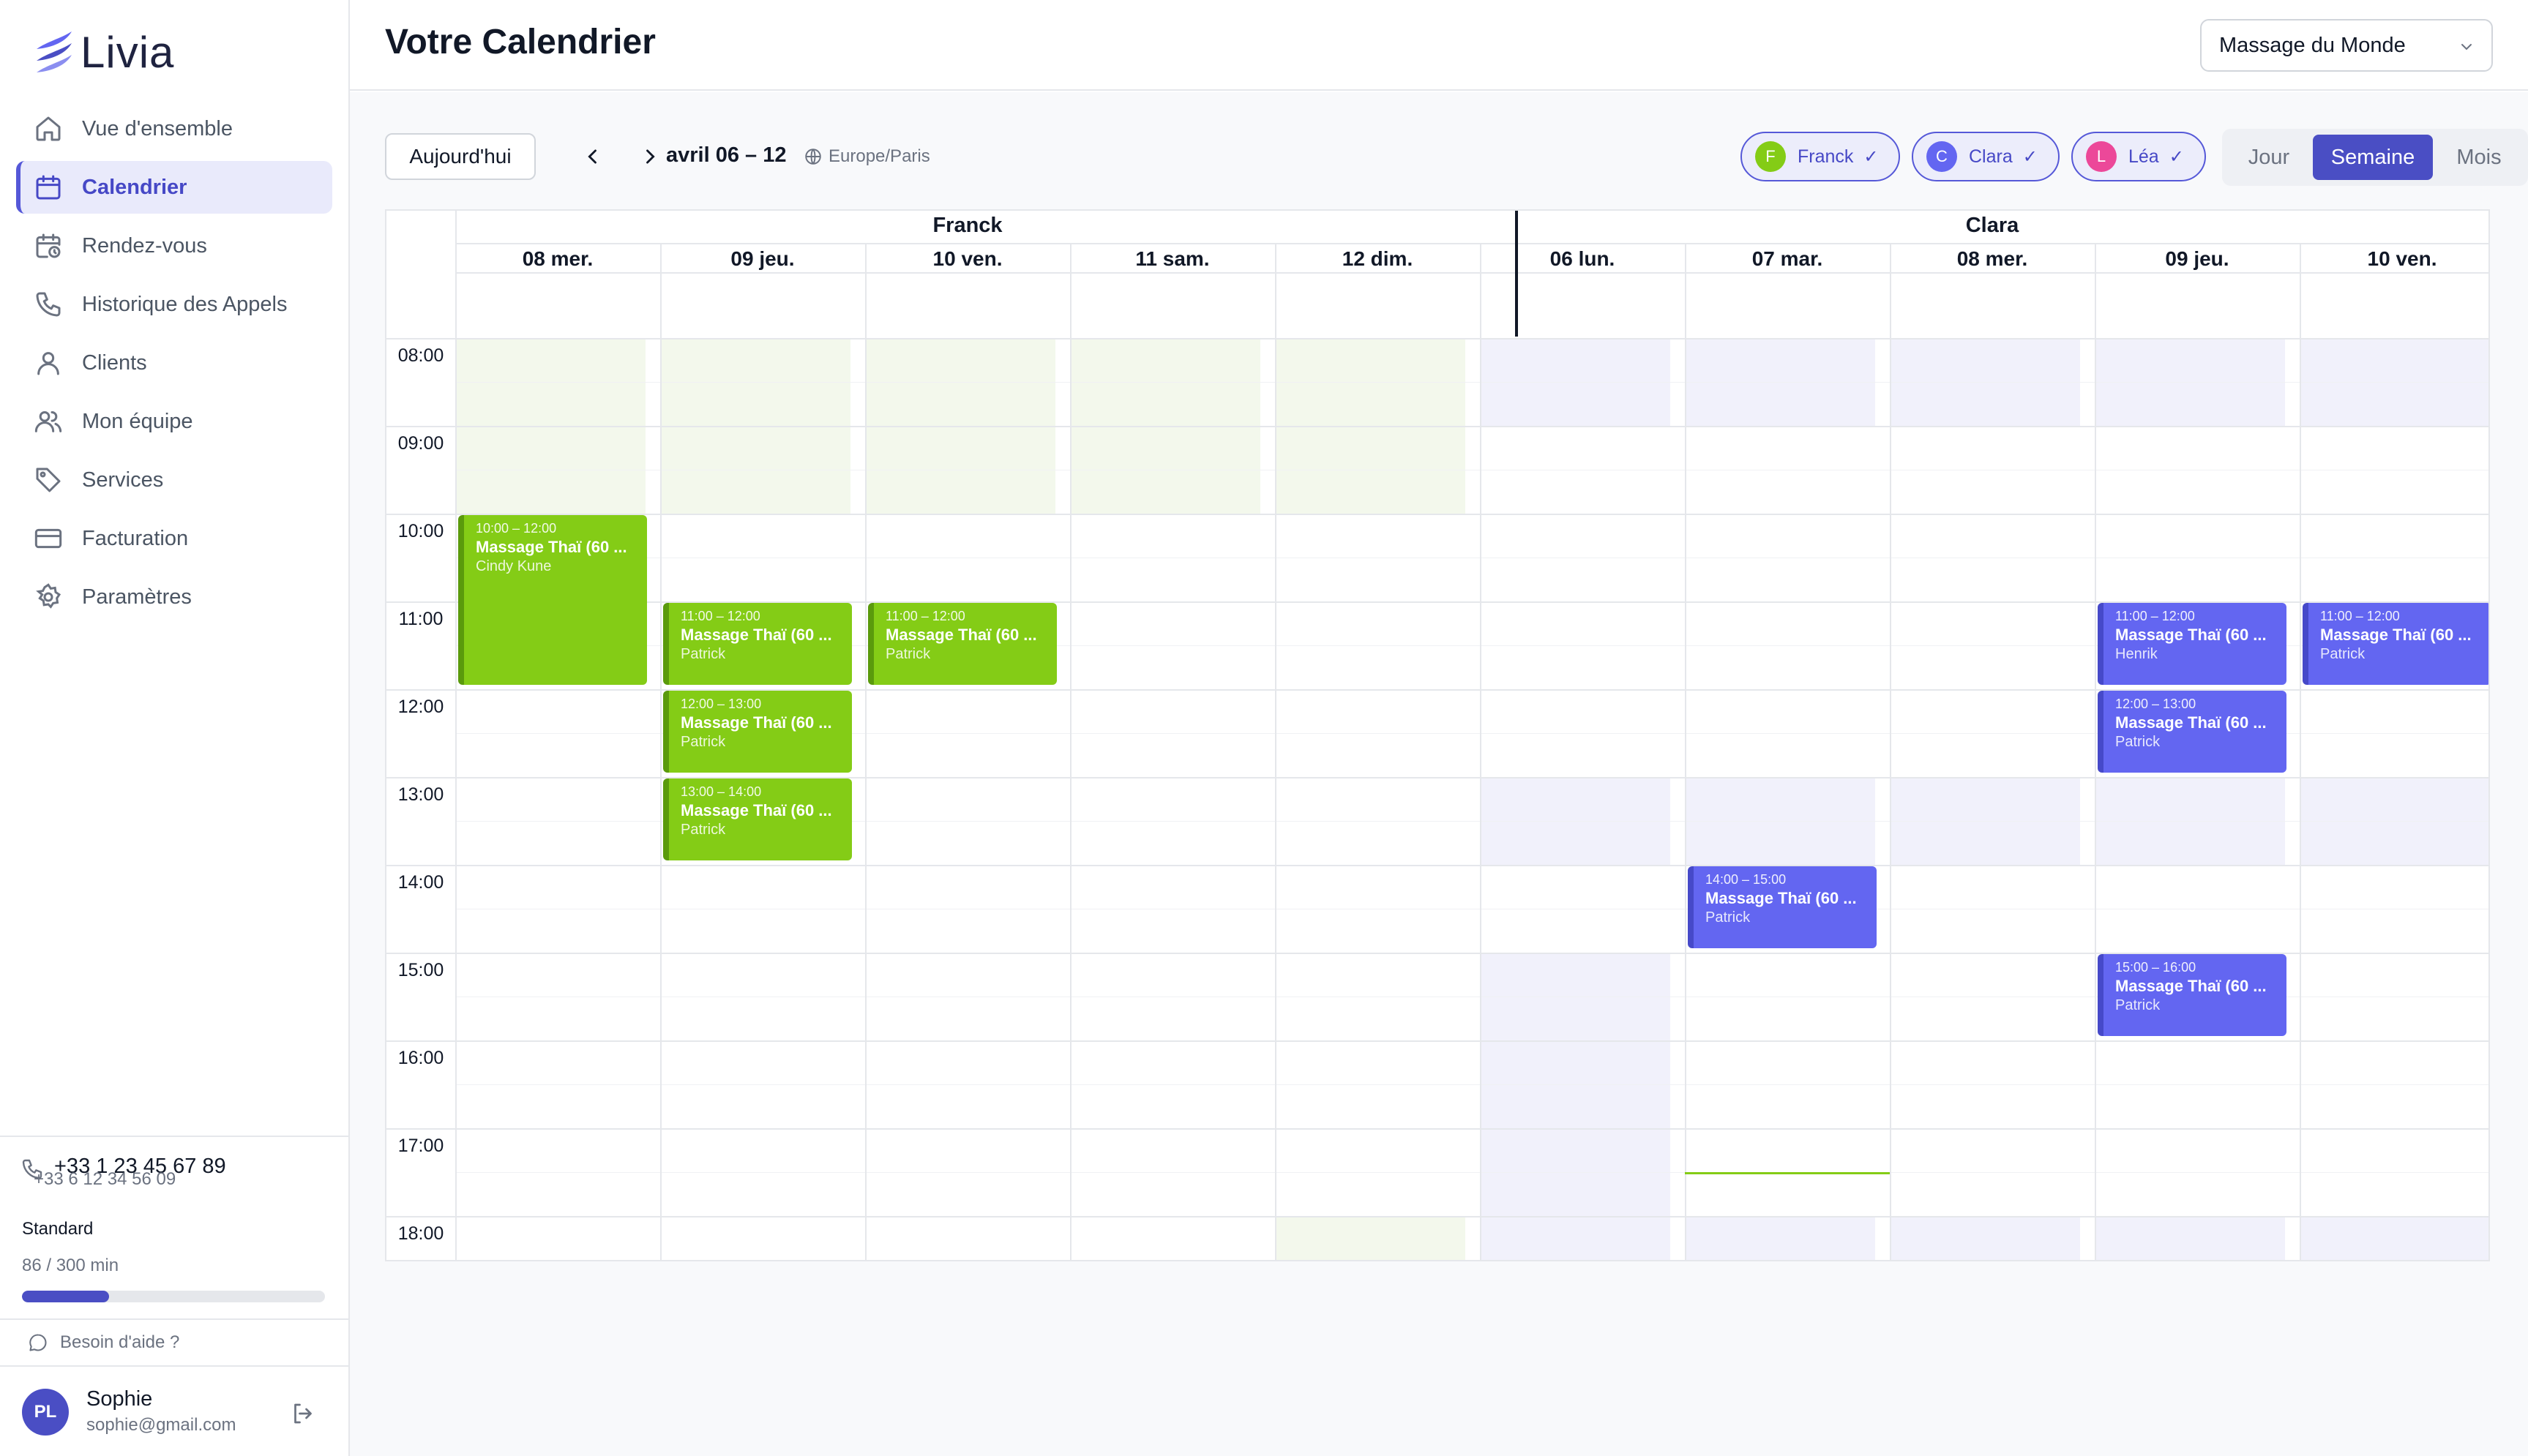  I want to click on appointment-event: 11:00 – 12:00 Massage Thaï (60 ... Henrik, so click(2192, 644).